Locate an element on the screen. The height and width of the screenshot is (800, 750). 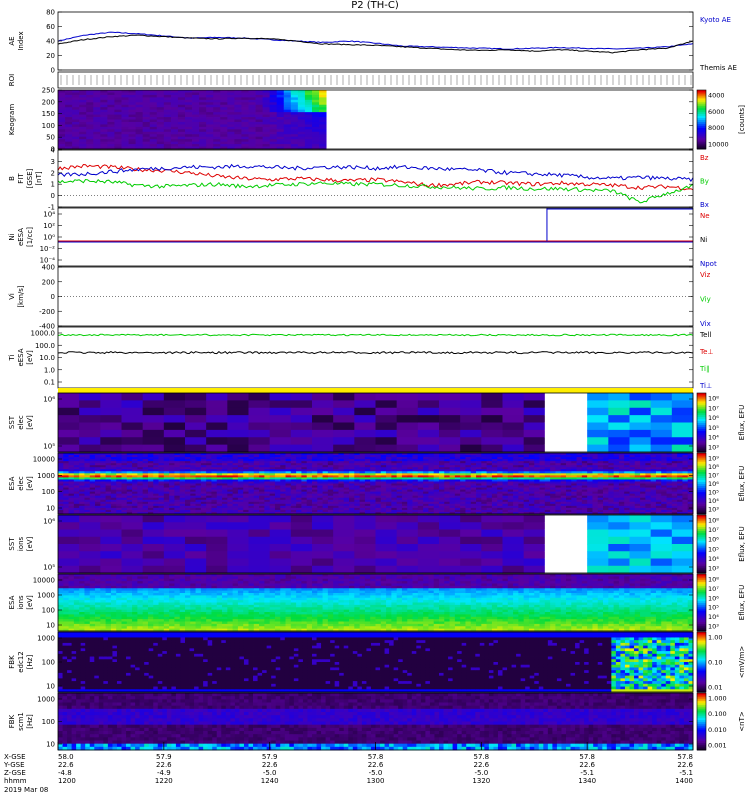
ae-ytick: 40 is located at coordinates (50, 42).